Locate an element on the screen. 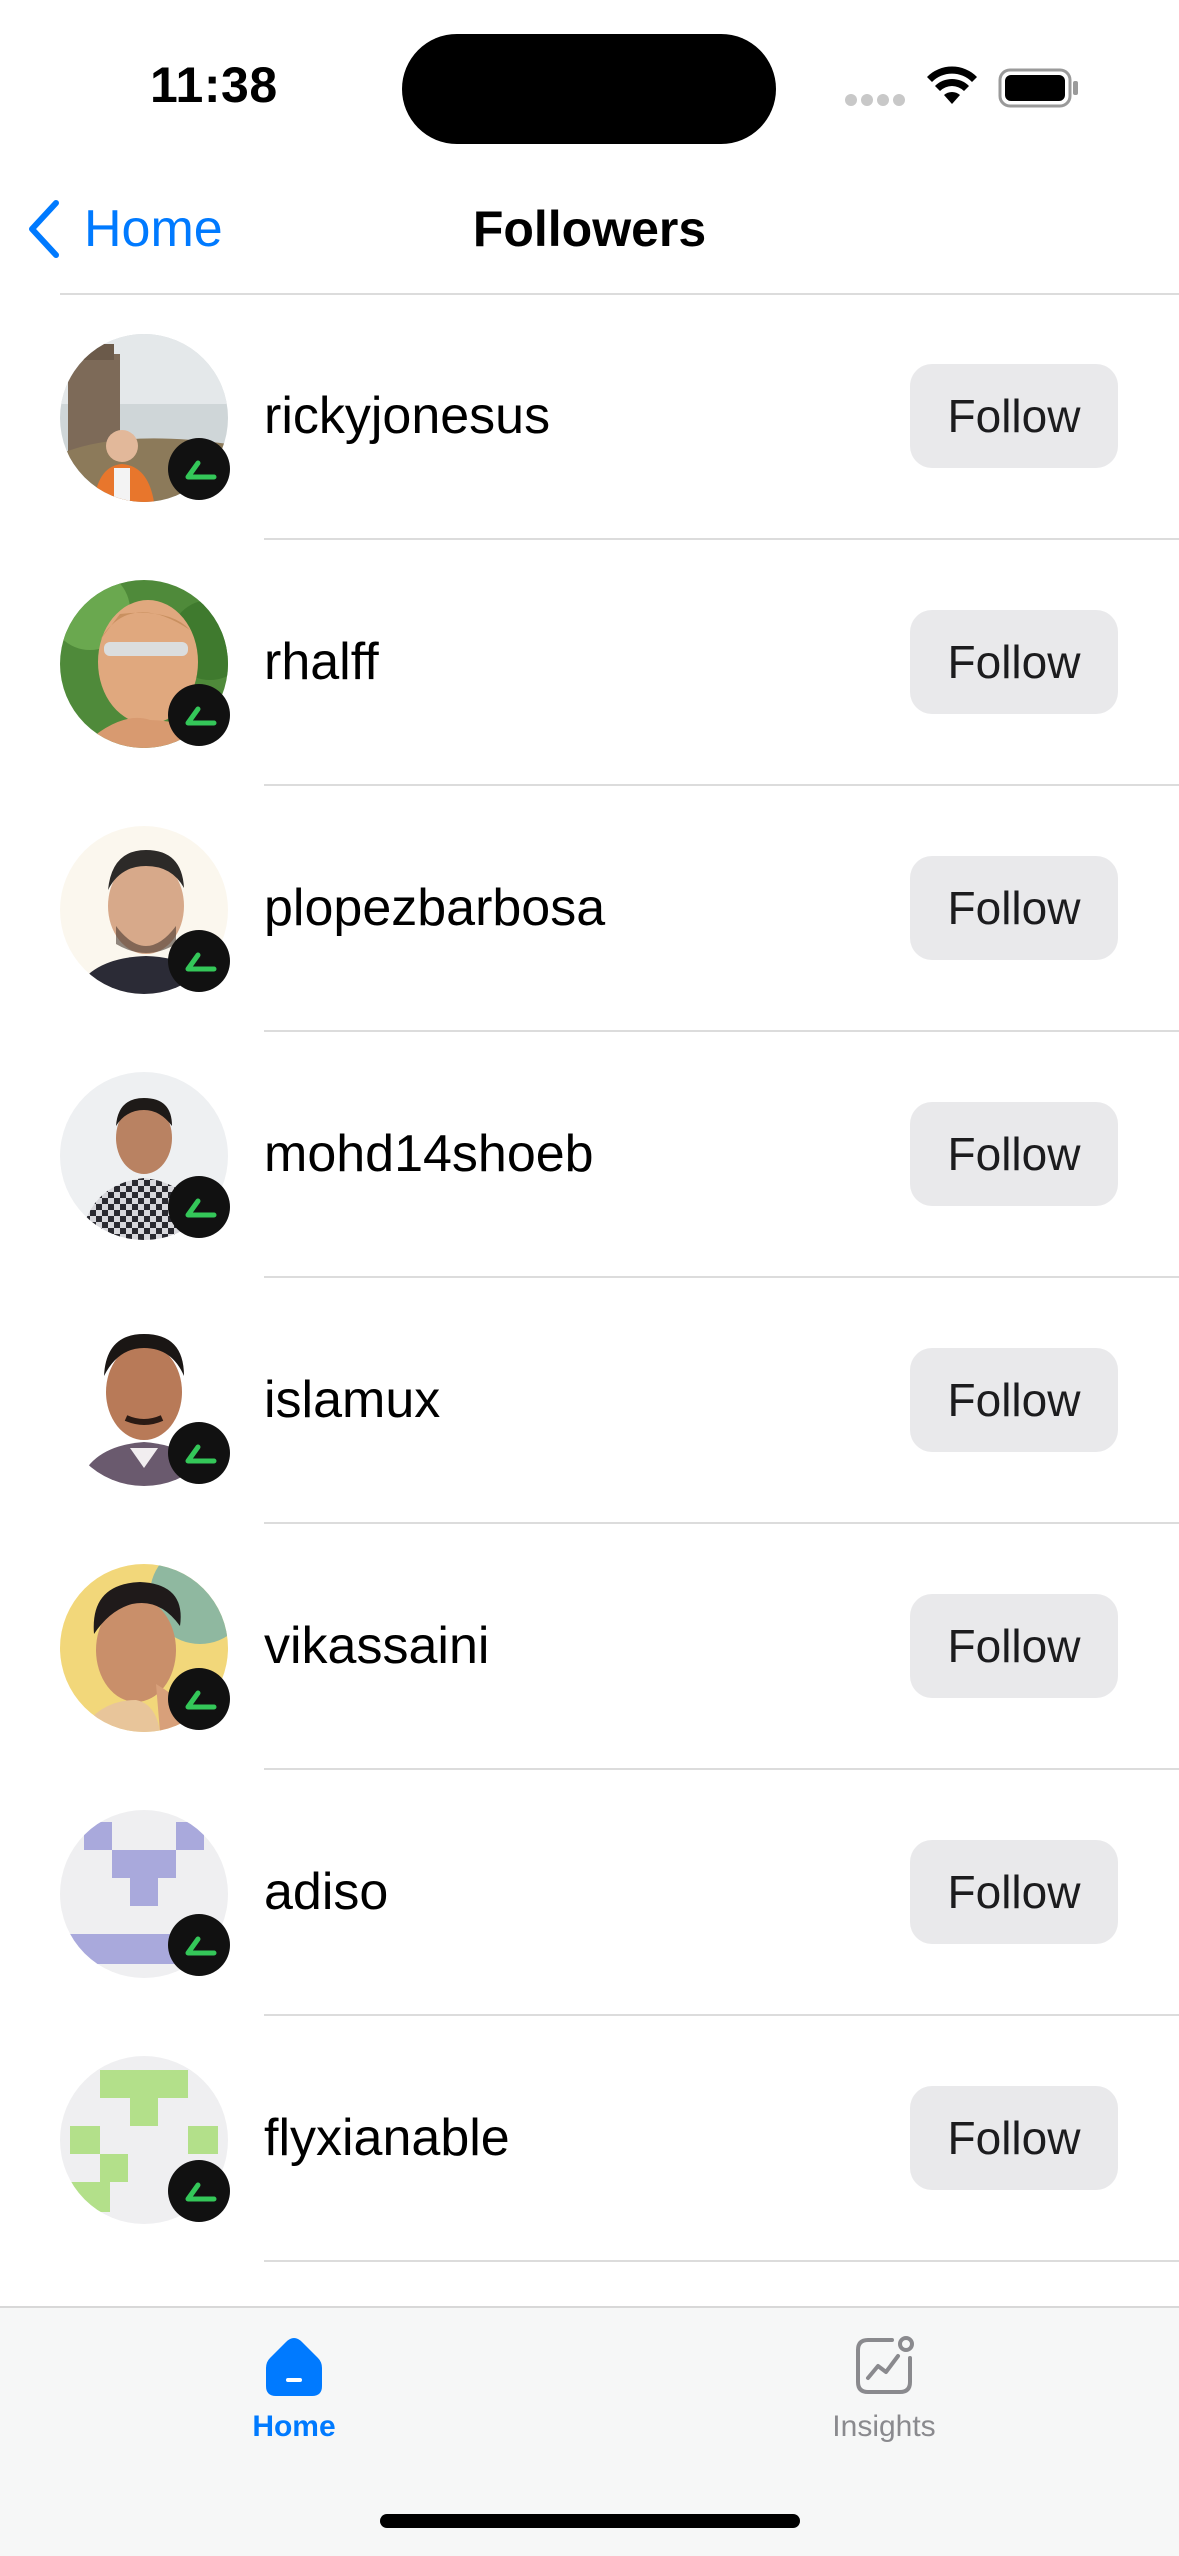 This screenshot has height=2556, width=1179. follower-row: mohd14shoeb Follow is located at coordinates (589, 1155).